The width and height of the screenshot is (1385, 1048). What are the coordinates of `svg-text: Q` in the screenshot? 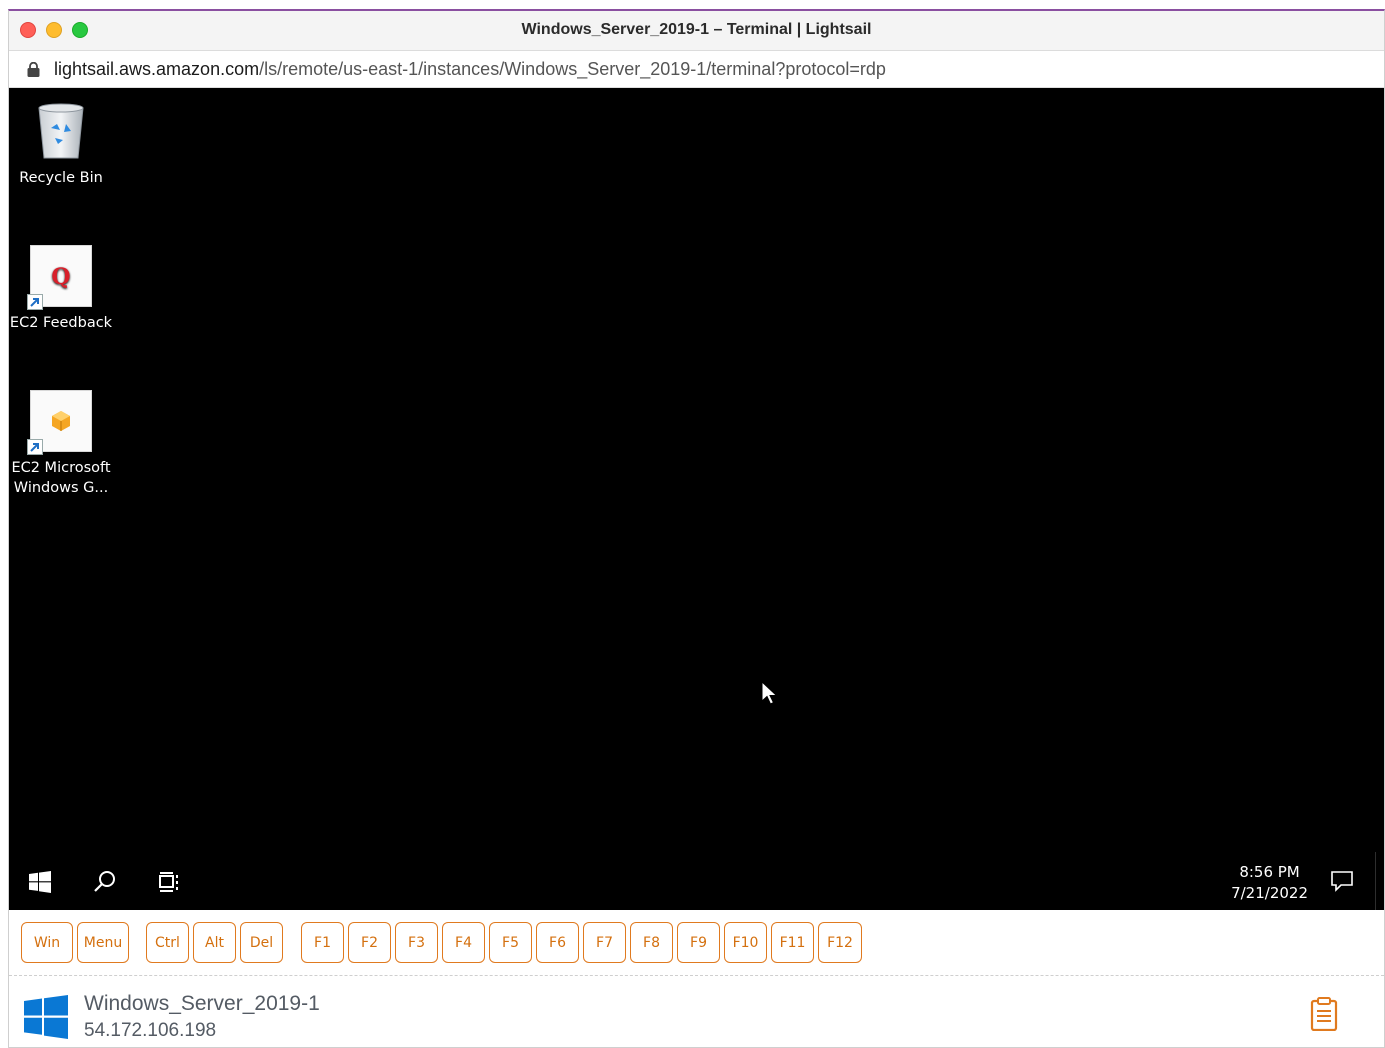 It's located at (60, 277).